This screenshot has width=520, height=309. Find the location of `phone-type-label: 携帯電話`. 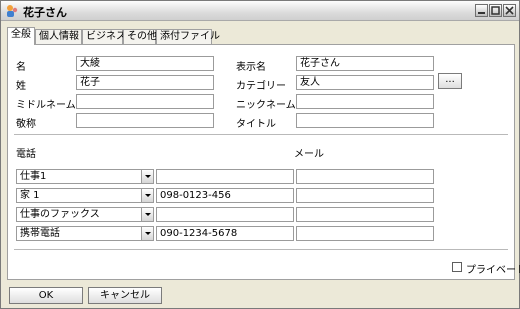

phone-type-label: 携帯電話 is located at coordinates (40, 233).